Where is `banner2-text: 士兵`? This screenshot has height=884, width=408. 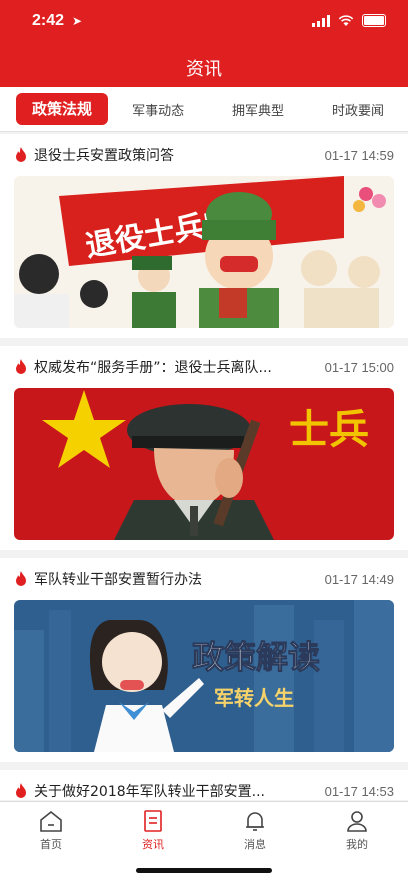 banner2-text: 士兵 is located at coordinates (329, 430).